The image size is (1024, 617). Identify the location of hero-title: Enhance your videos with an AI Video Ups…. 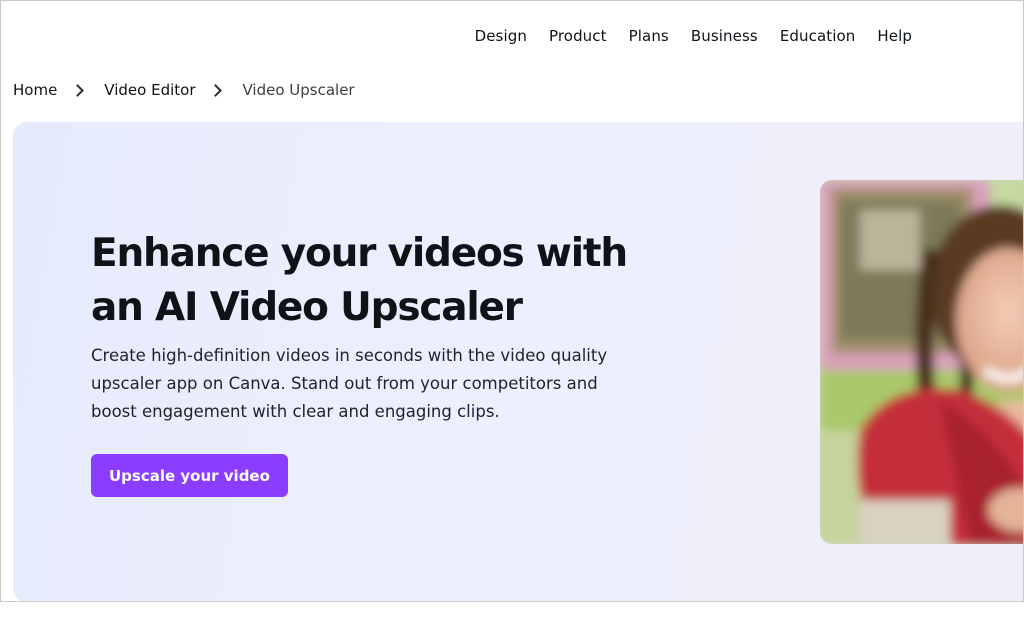
(359, 280).